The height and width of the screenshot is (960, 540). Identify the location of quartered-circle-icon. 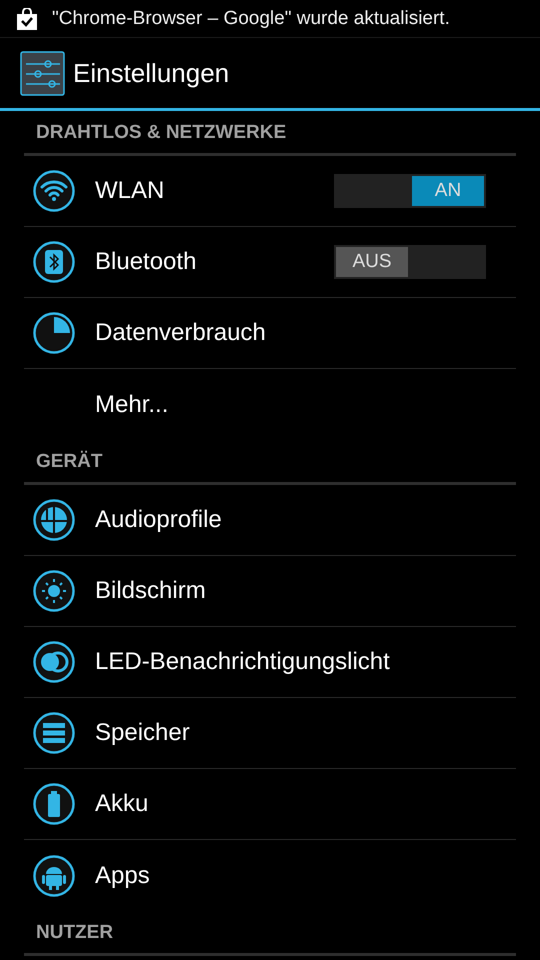
(54, 520).